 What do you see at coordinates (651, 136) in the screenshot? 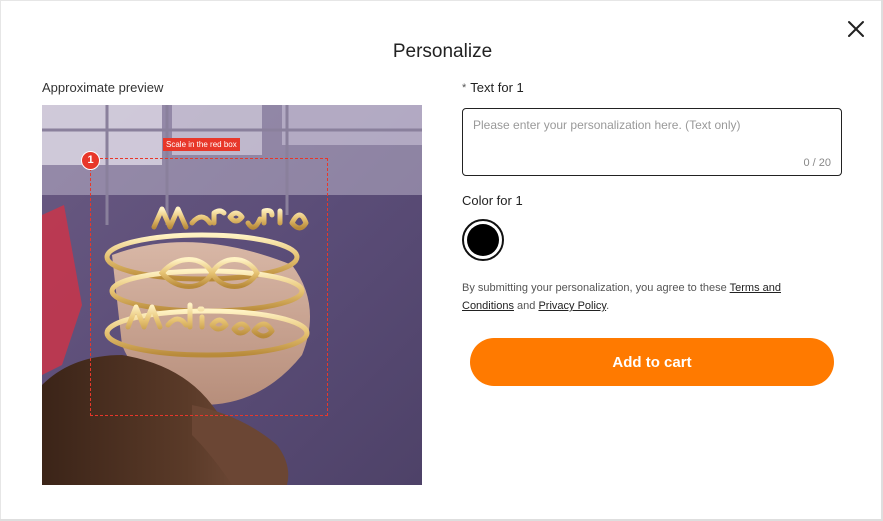
I see `personalization-input` at bounding box center [651, 136].